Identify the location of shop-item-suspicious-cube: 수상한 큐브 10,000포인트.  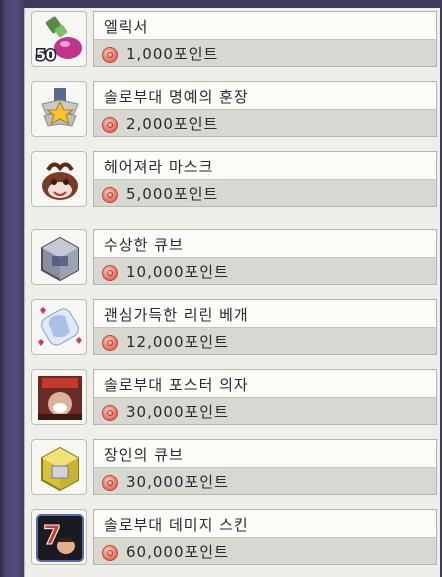
(233, 257).